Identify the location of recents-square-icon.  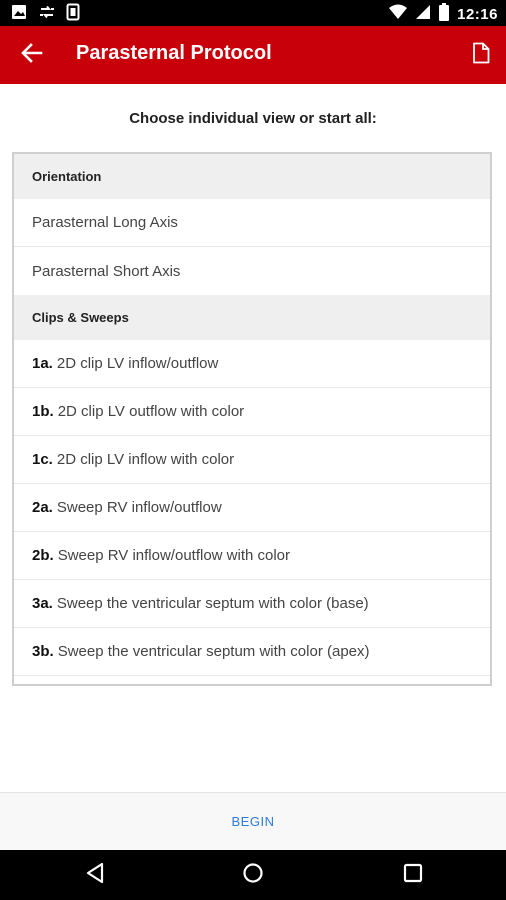
(413, 875).